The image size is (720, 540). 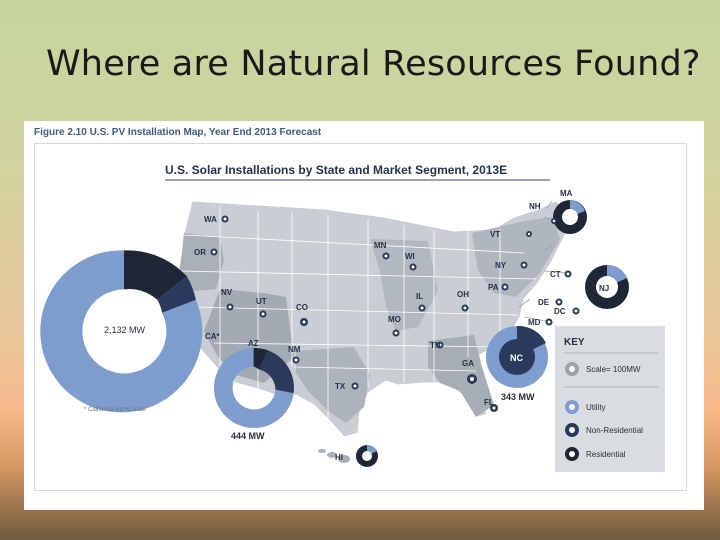 What do you see at coordinates (200, 252) in the screenshot?
I see `label-or: OR` at bounding box center [200, 252].